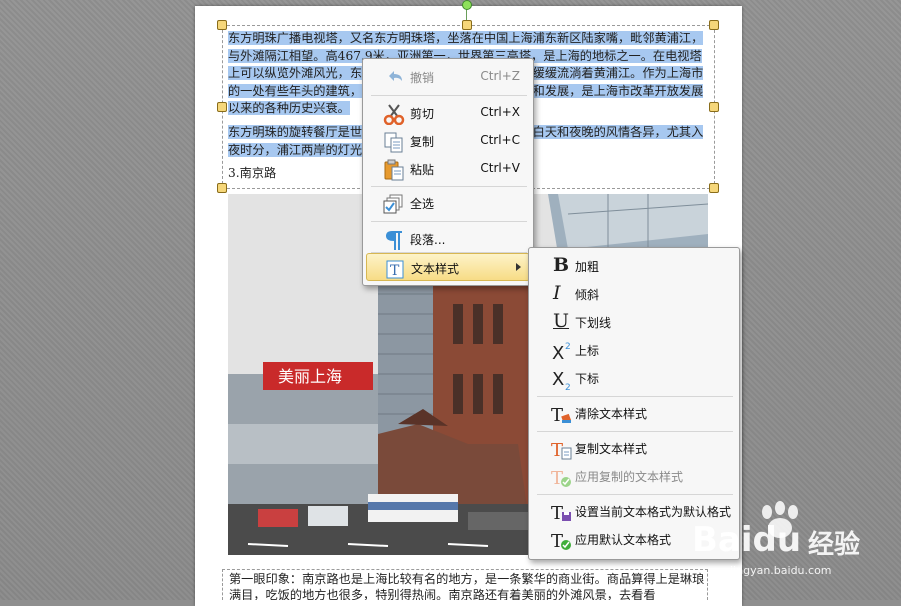 The image size is (901, 606). Describe the element at coordinates (623, 540) in the screenshot. I see `submenu-item-label: 应用默认文本格式` at that location.